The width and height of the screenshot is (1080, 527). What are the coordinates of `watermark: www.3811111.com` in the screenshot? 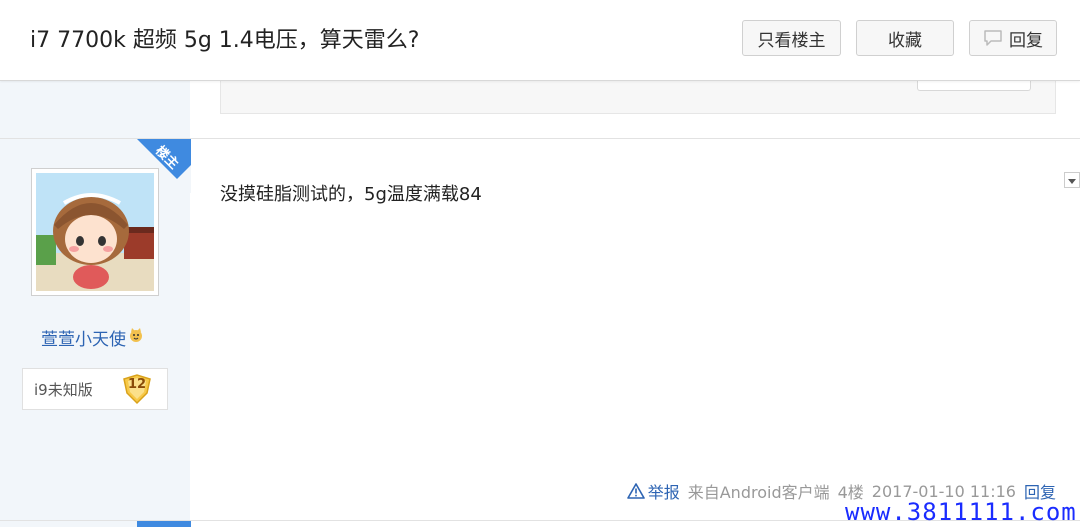 It's located at (961, 512).